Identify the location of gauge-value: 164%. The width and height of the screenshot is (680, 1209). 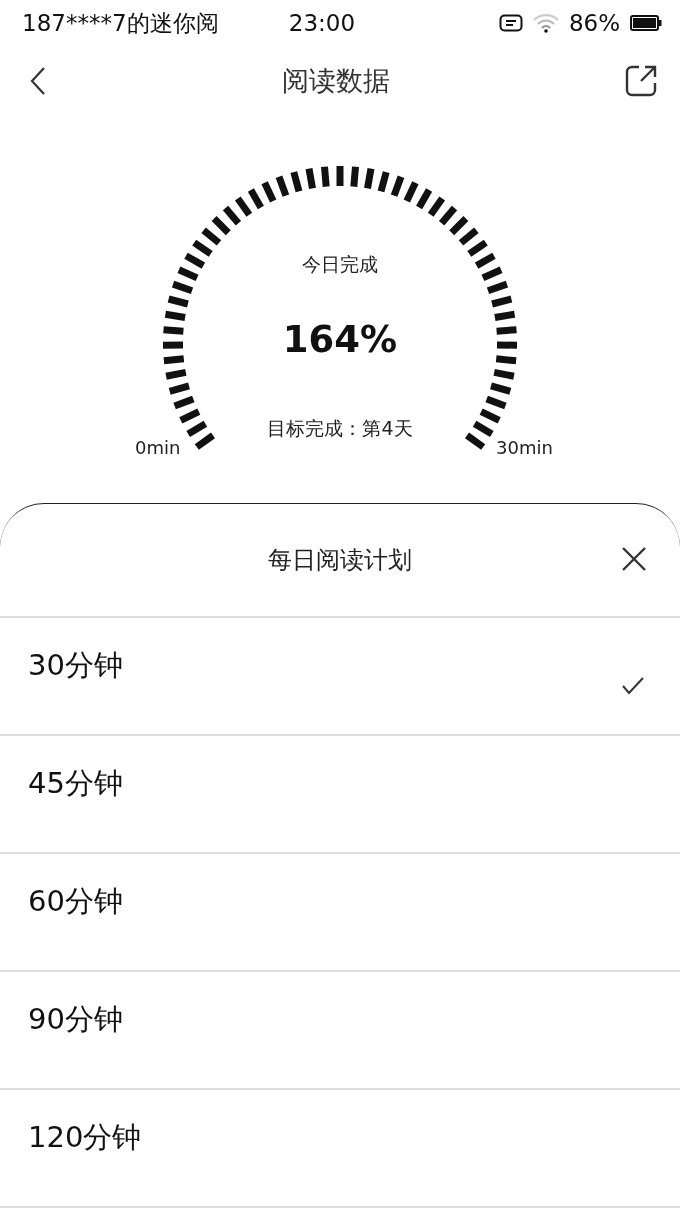
(340, 339).